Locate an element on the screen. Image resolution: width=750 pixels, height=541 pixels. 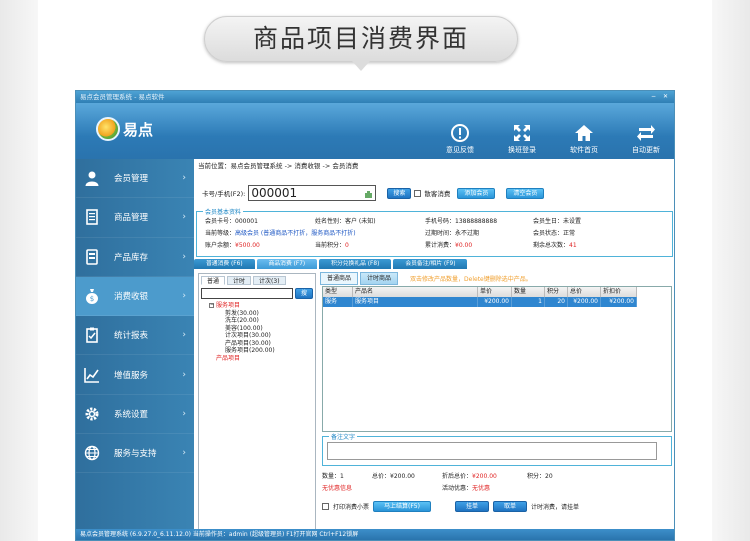
column-header: 类型 is located at coordinates (338, 292).